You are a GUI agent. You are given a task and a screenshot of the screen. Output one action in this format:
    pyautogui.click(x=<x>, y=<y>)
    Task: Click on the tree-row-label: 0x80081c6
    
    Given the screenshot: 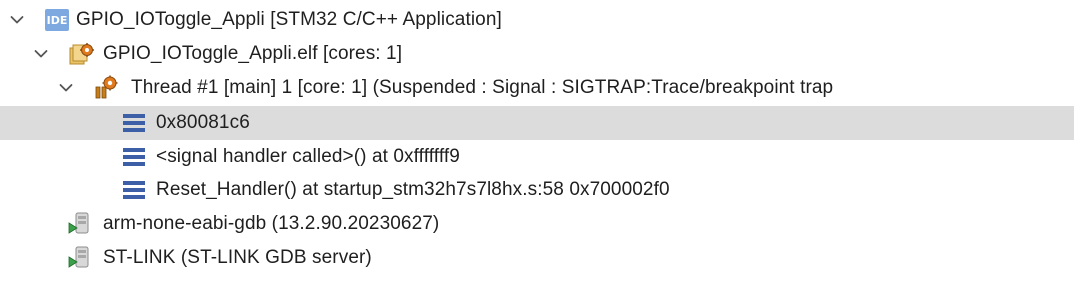 What is the action you would take?
    pyautogui.click(x=203, y=122)
    